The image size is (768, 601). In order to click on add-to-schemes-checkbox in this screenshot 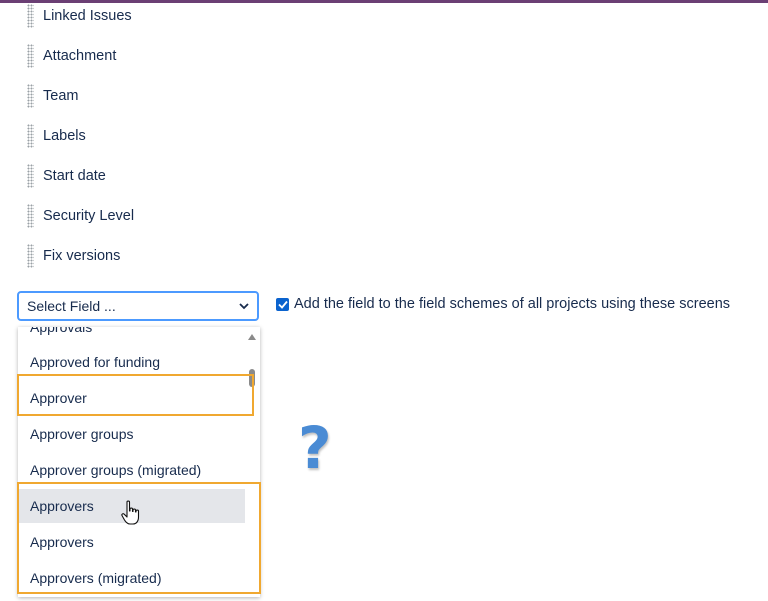, I will do `click(282, 304)`.